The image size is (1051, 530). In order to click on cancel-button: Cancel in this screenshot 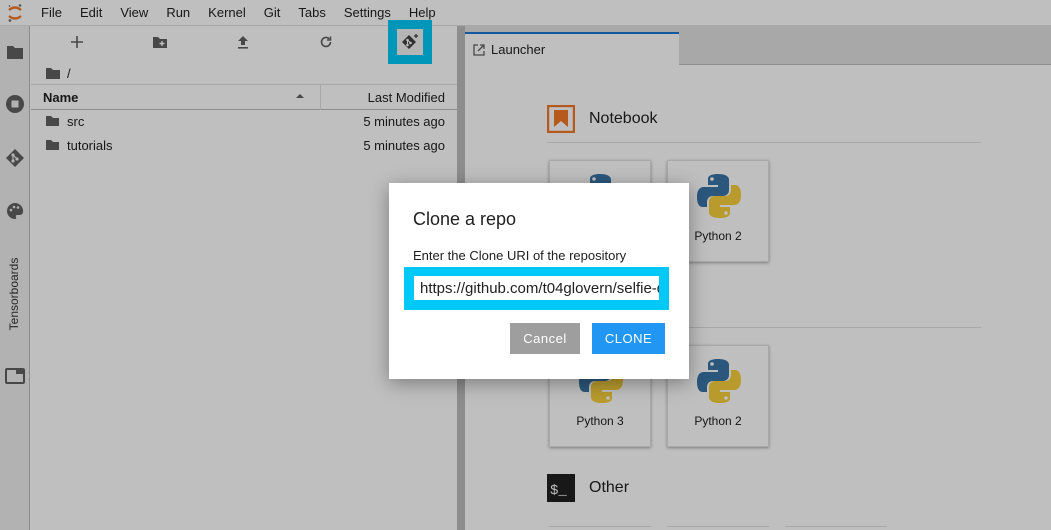, I will do `click(545, 338)`.